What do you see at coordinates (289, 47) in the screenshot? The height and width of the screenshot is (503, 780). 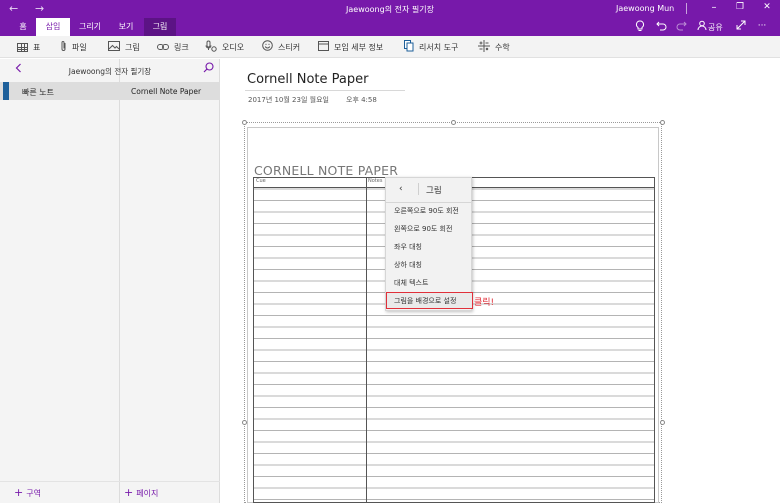 I see `insert-sticker-label: 스티커` at bounding box center [289, 47].